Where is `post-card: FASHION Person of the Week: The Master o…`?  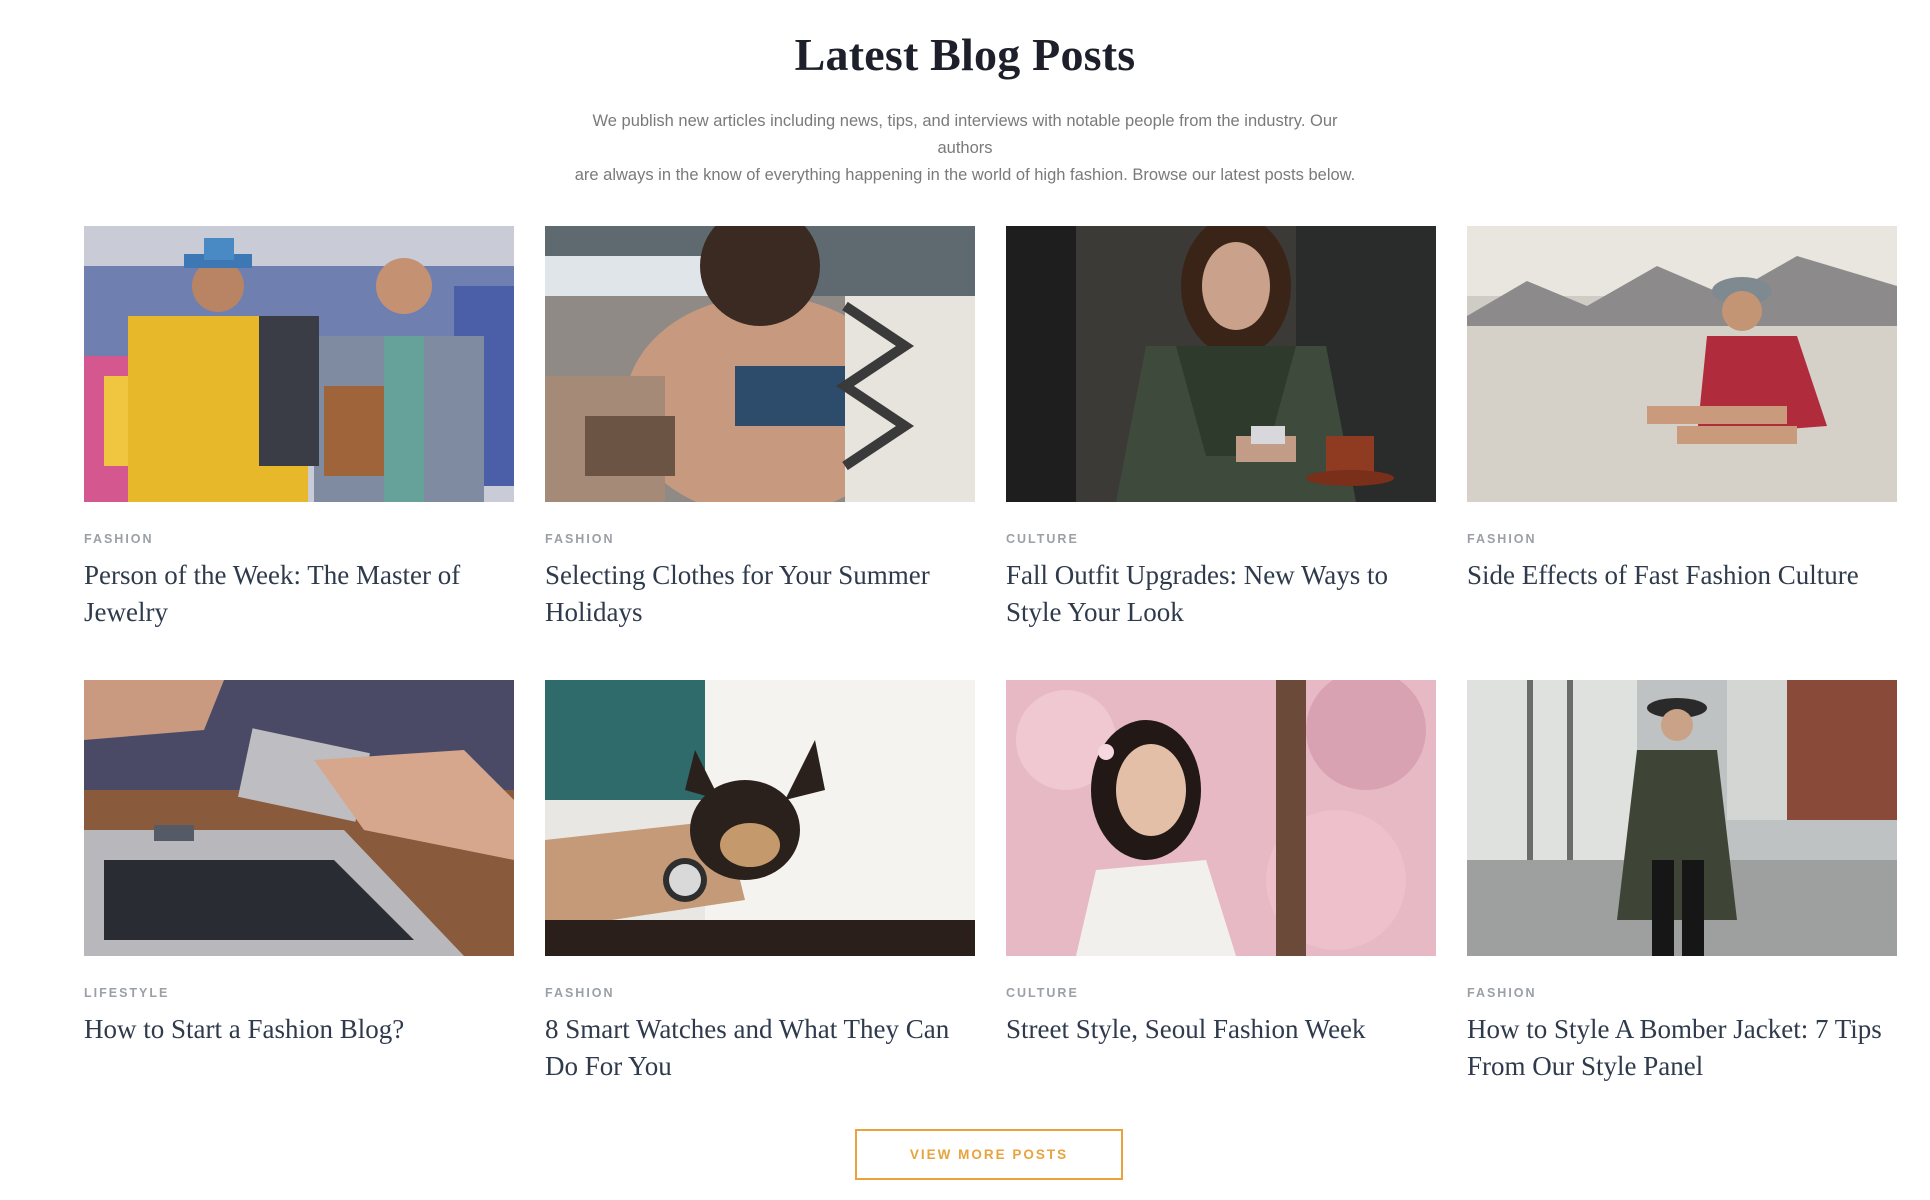
post-card: FASHION Person of the Week: The Master o… is located at coordinates (299, 428).